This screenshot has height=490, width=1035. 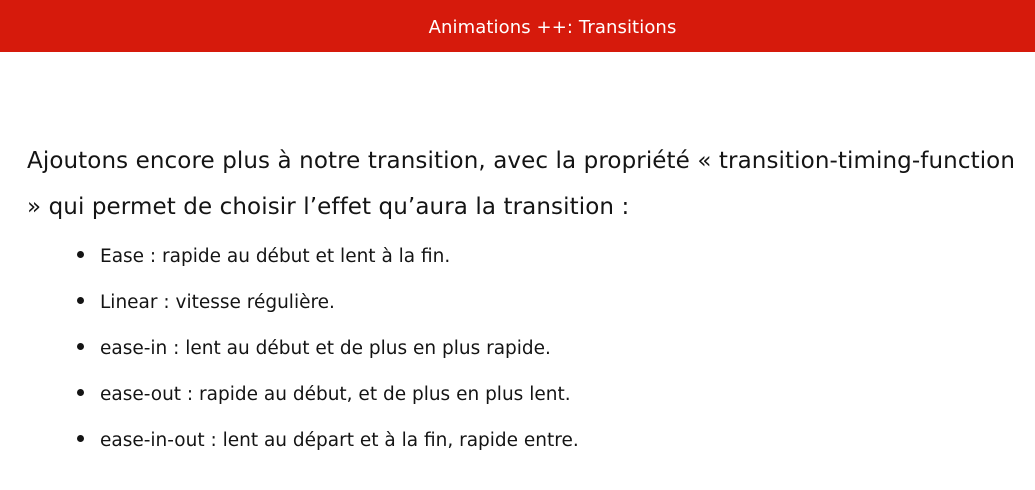 What do you see at coordinates (217, 302) in the screenshot?
I see `list-item-text: Linear : vitesse régulière.` at bounding box center [217, 302].